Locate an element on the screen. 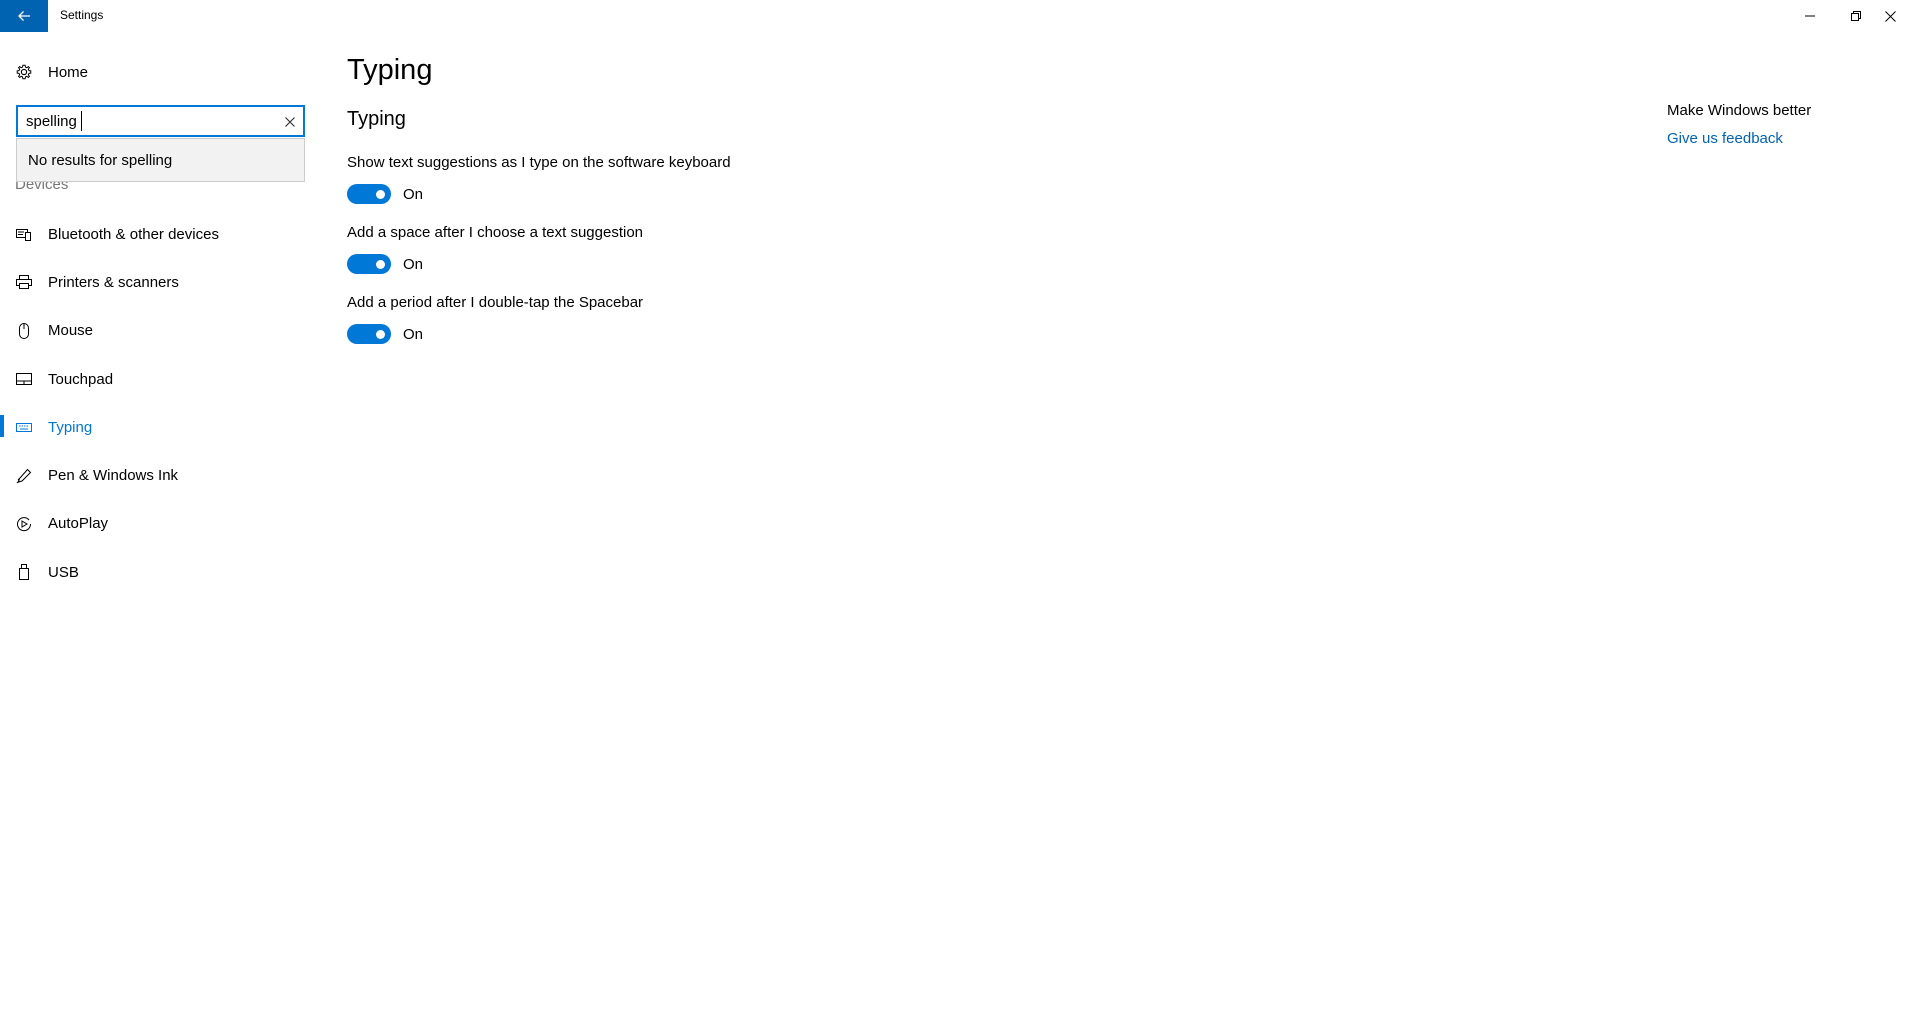 The image size is (1913, 1026). close-button is located at coordinates (1890, 16).